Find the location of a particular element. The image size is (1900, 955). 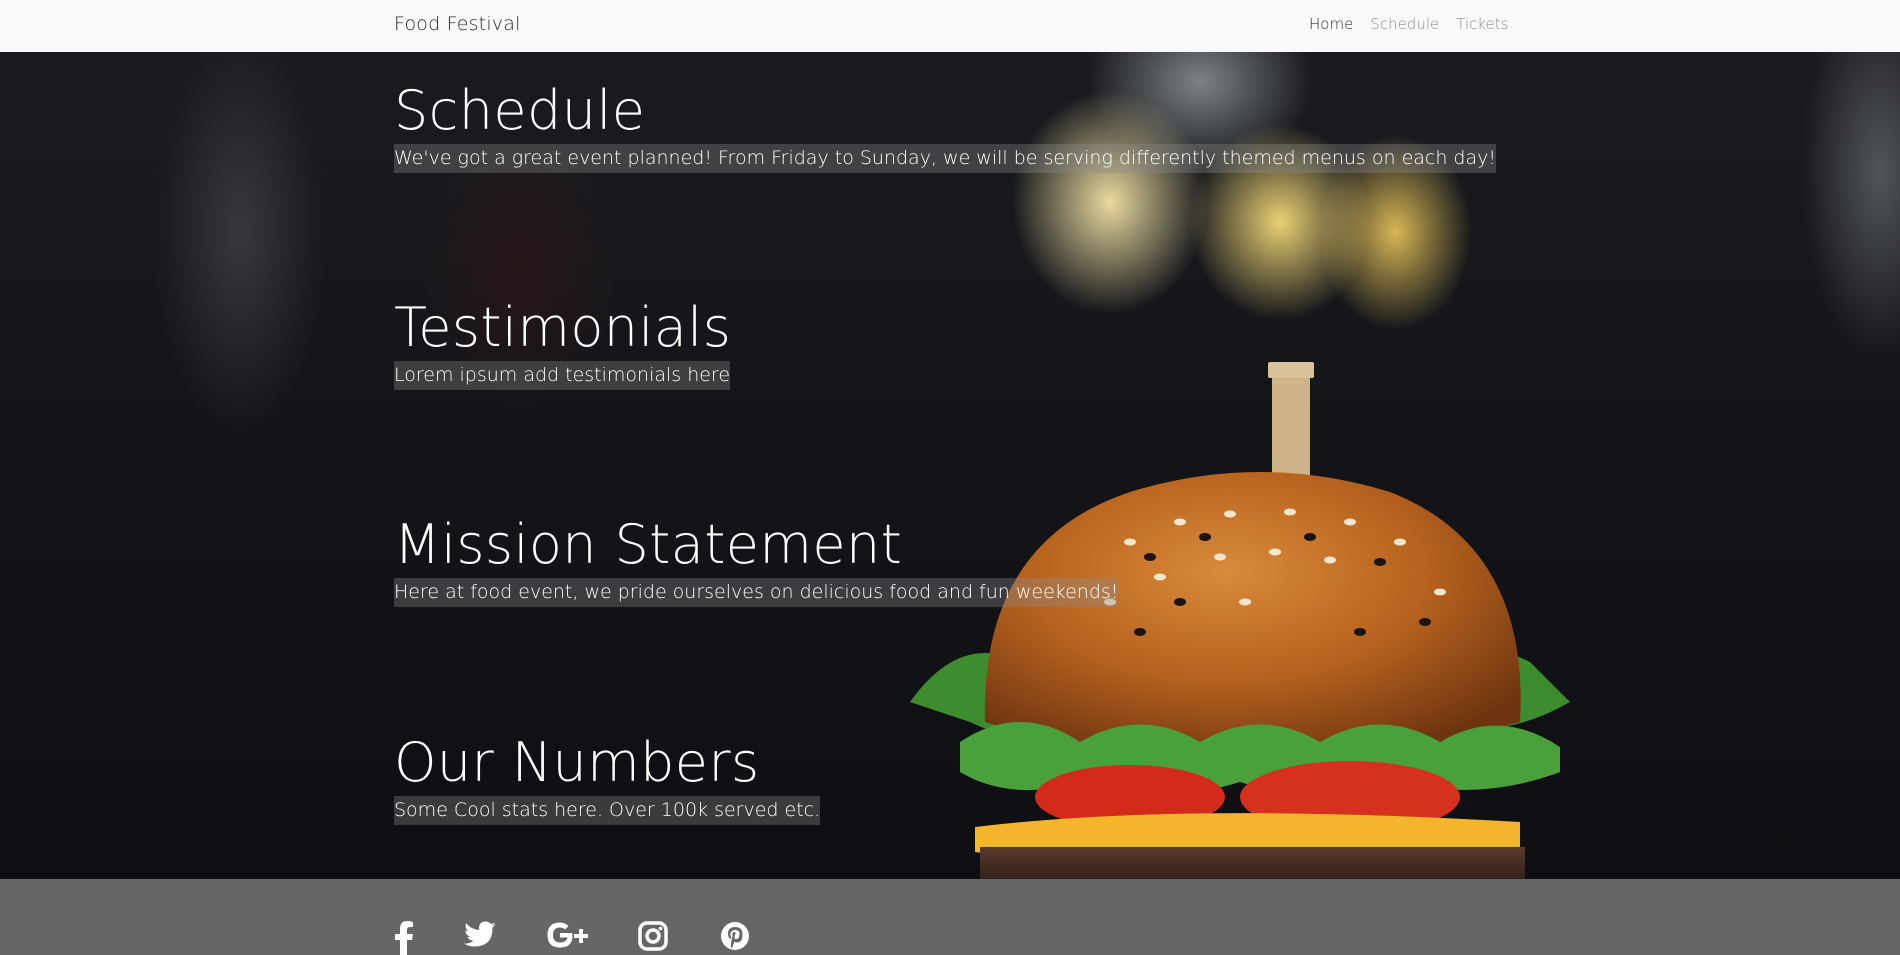

pinterest-icon is located at coordinates (735, 936).